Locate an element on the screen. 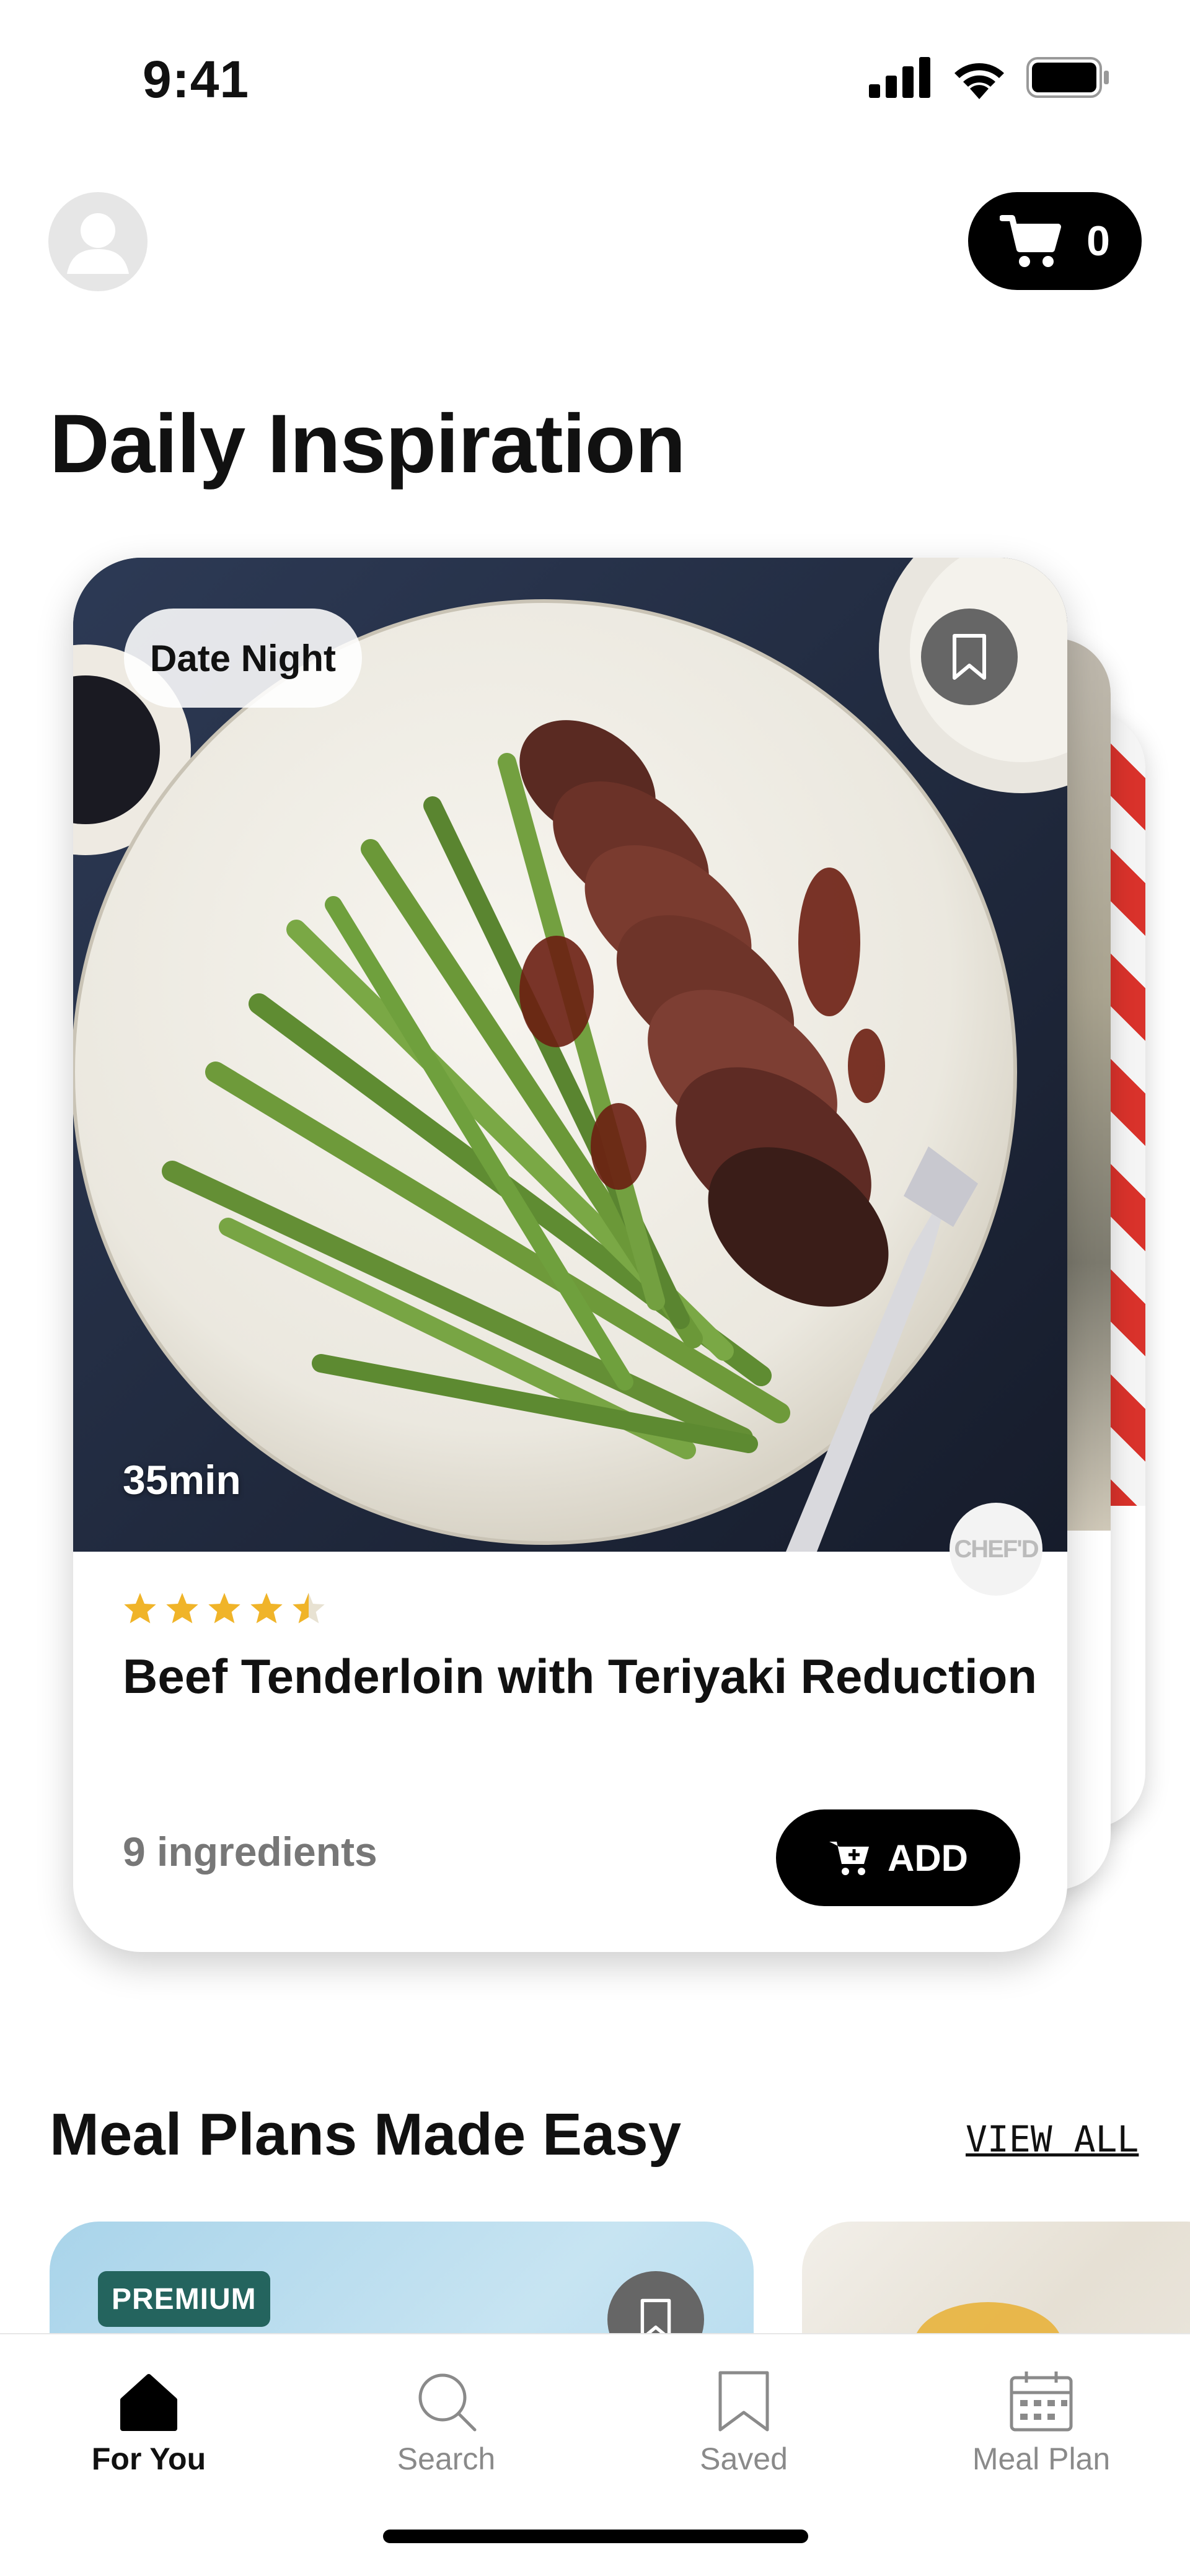  brand-badge: CHEF'D is located at coordinates (996, 1550).